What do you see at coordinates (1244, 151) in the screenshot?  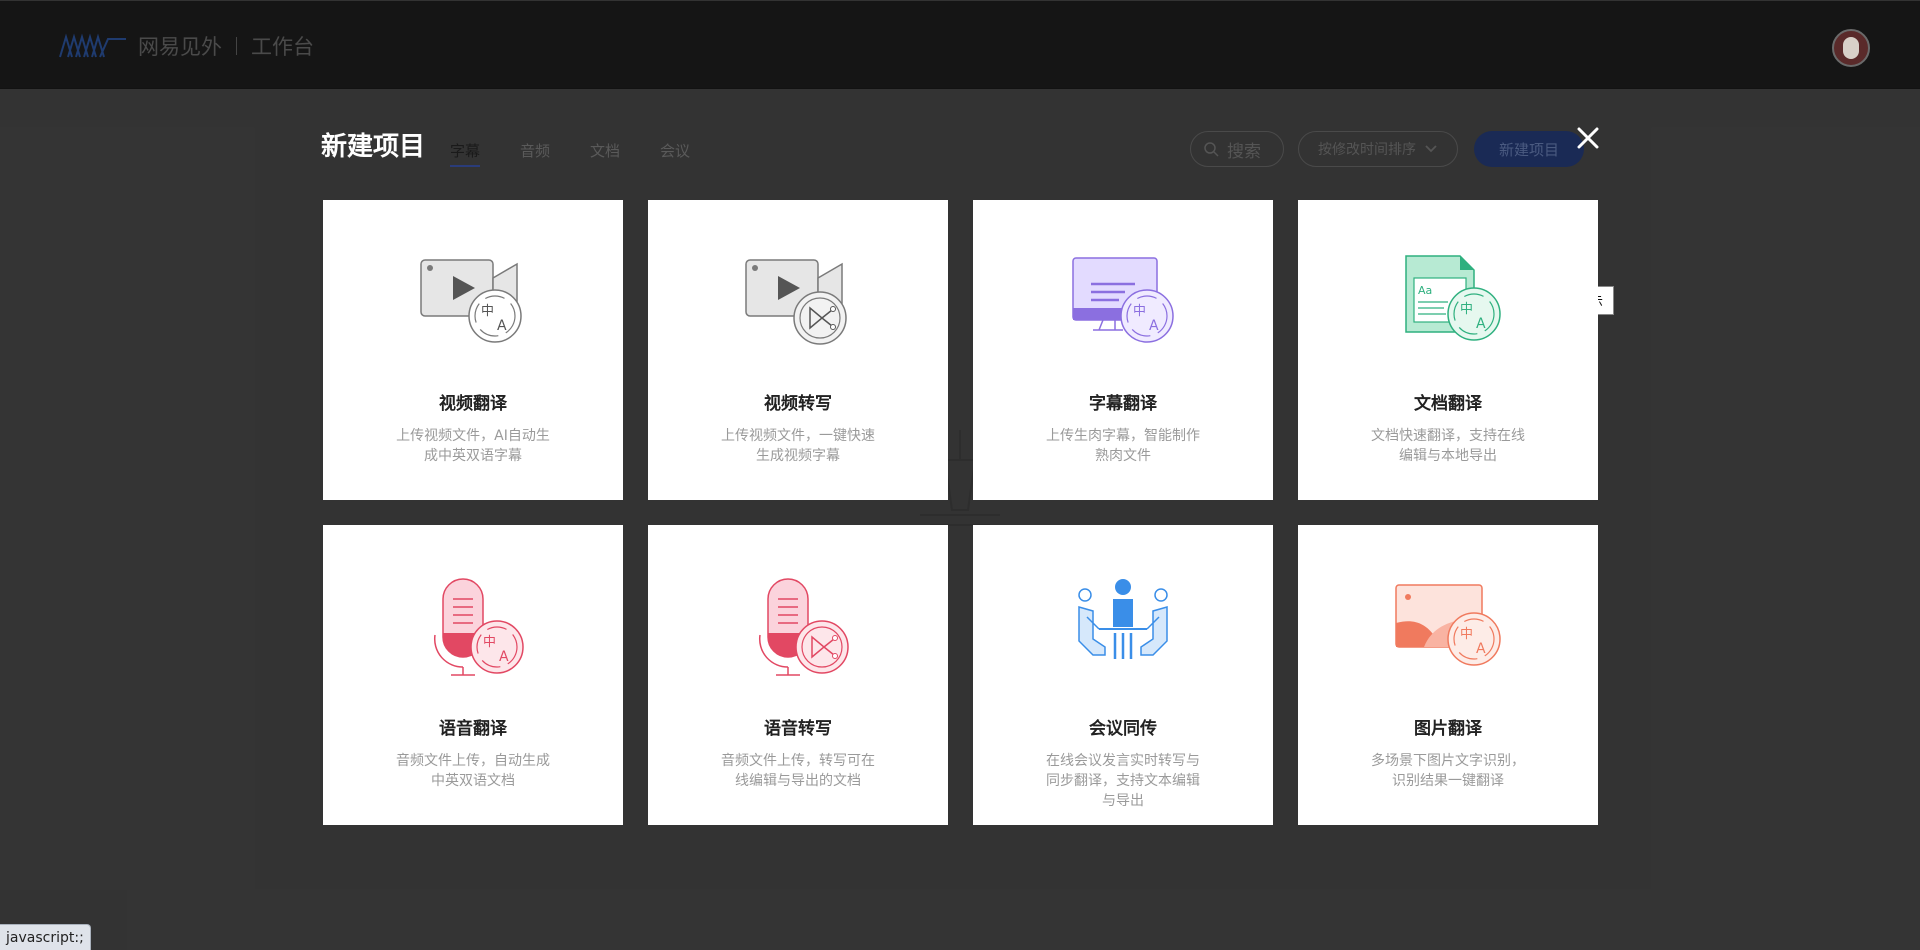 I see `search-placeholder: 搜索` at bounding box center [1244, 151].